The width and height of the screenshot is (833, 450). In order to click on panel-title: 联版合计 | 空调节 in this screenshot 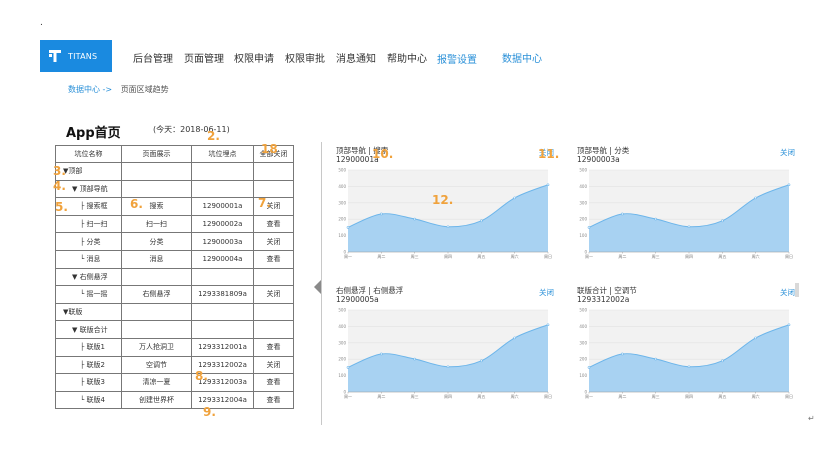, I will do `click(607, 290)`.